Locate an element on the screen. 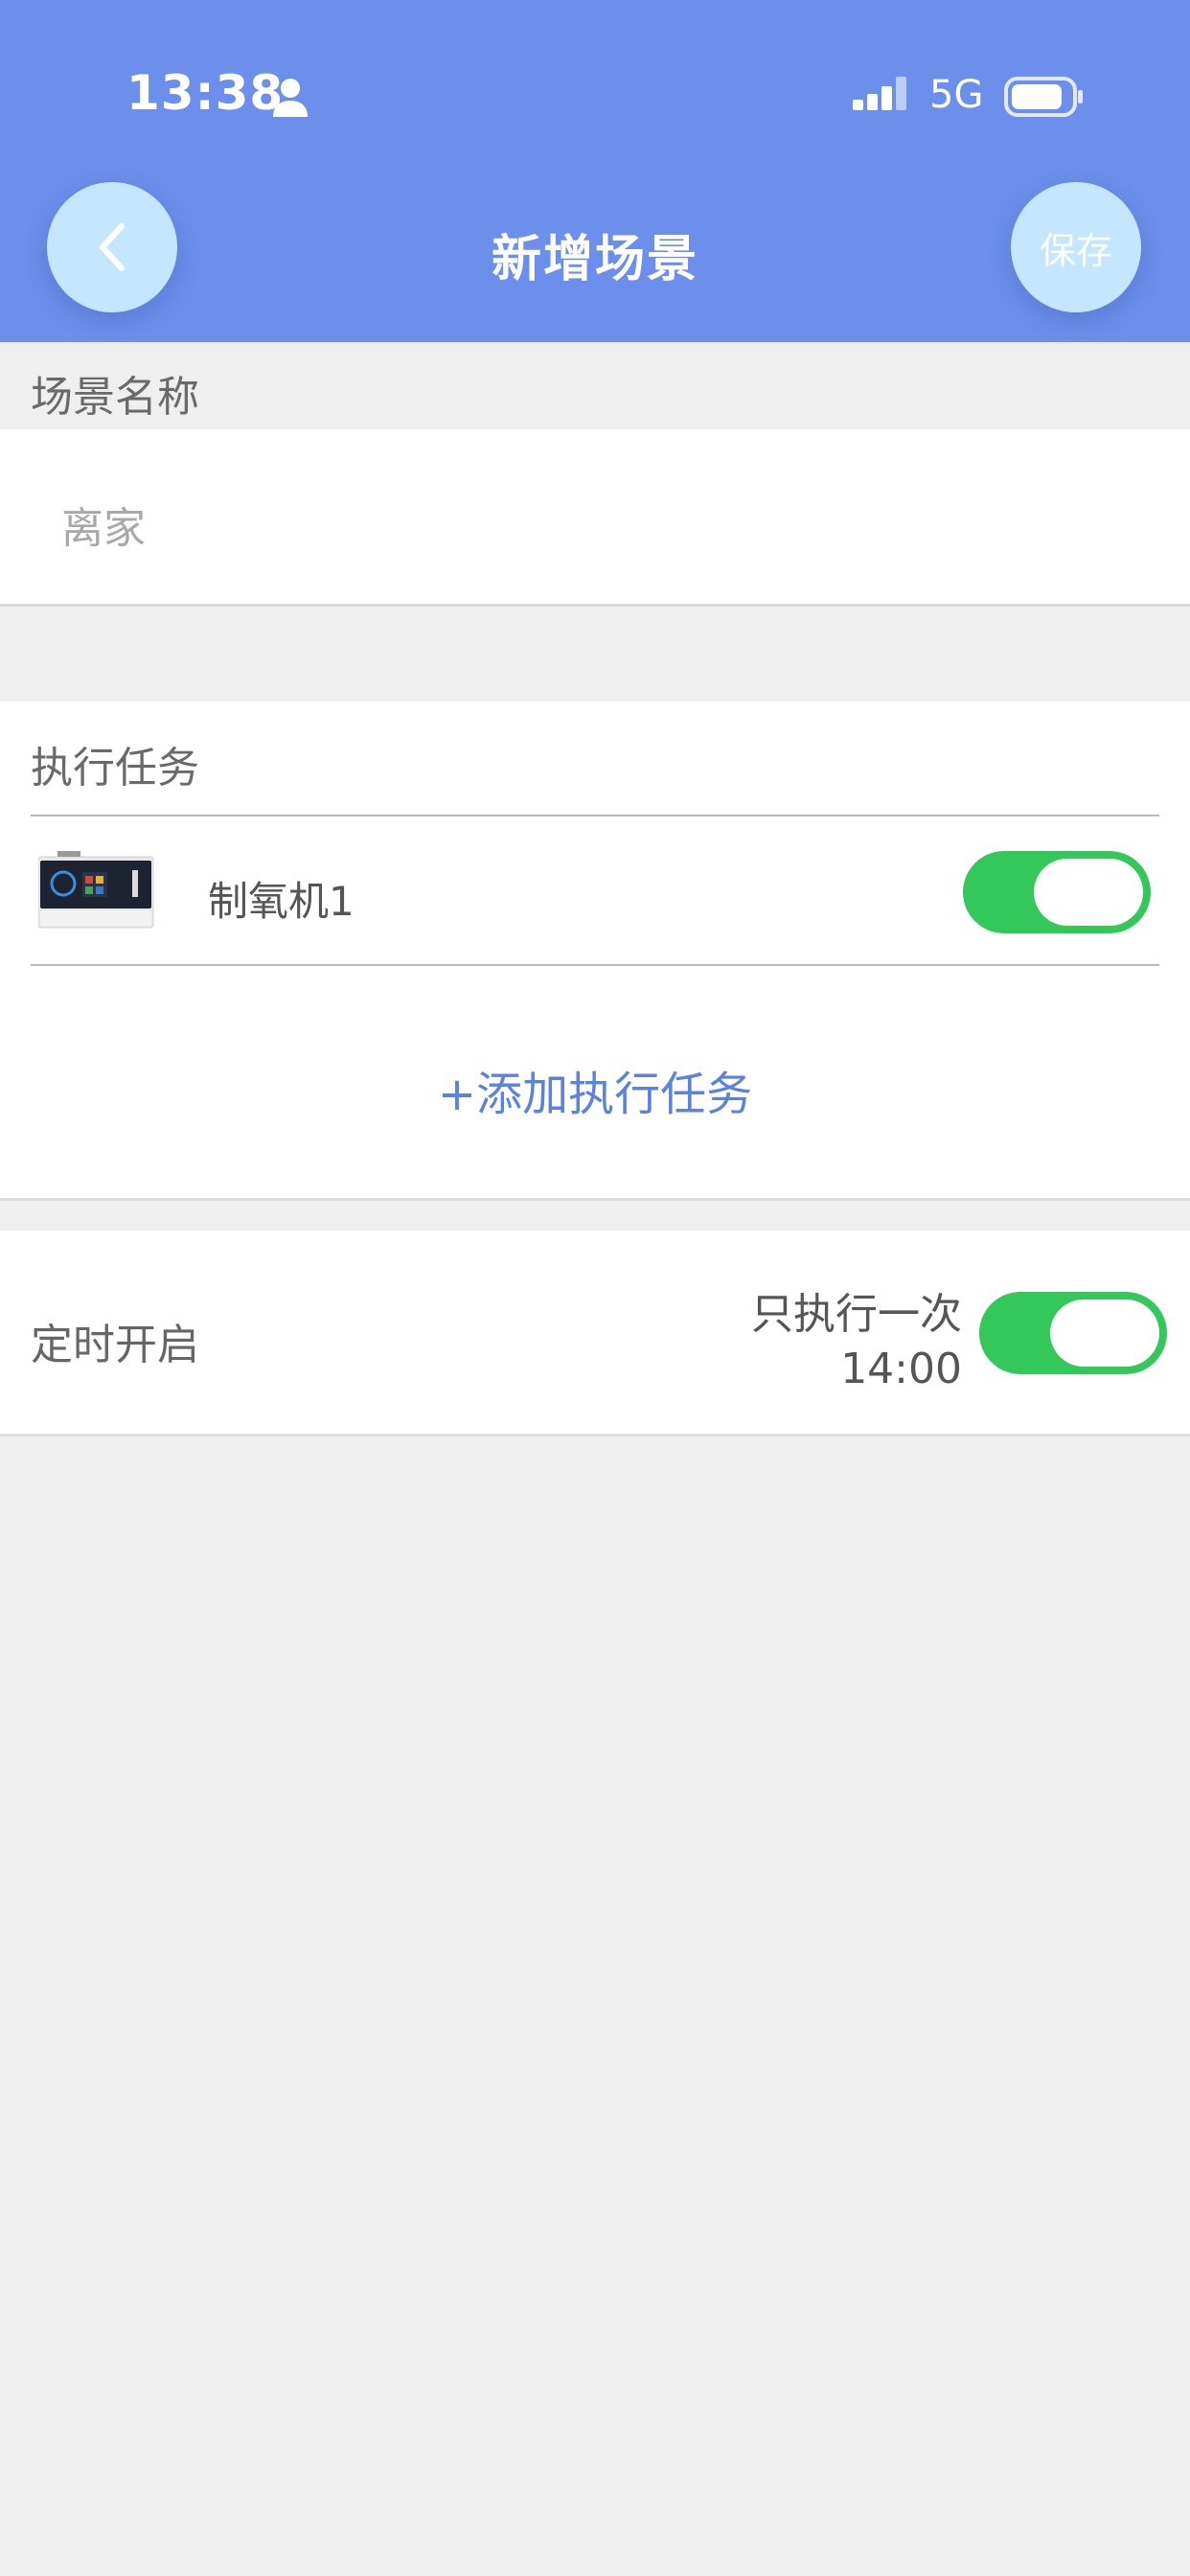  tasks-label: 执行任务 is located at coordinates (115, 768).